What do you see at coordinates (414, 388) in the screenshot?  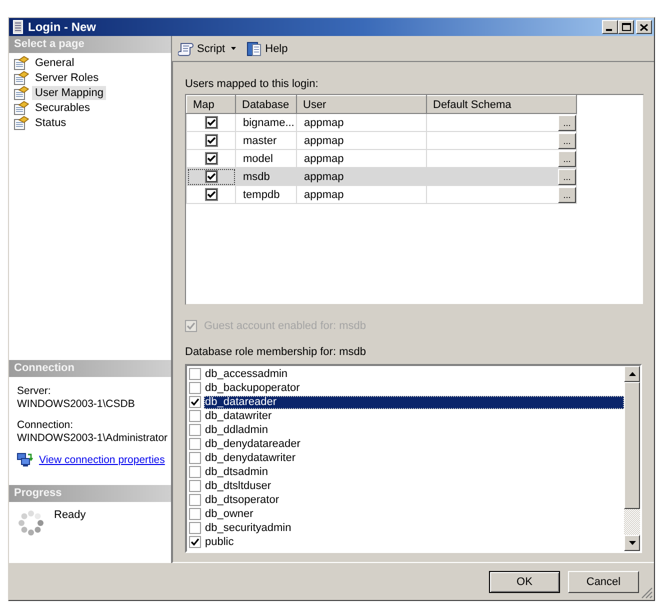 I see `role-list-item: db_backupoperator` at bounding box center [414, 388].